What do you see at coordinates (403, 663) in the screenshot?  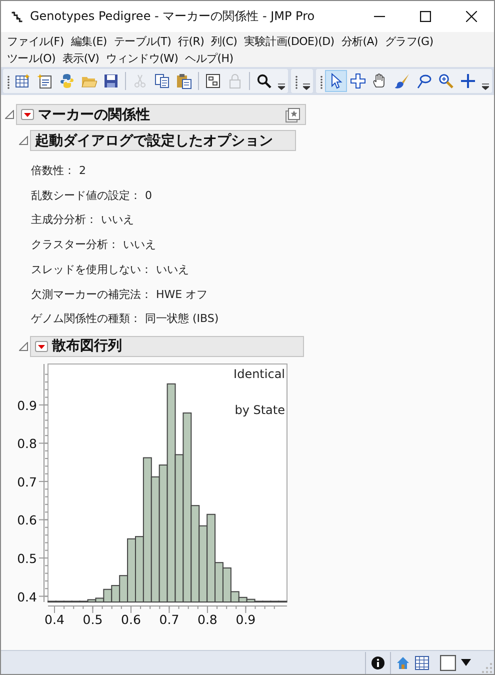 I see `home-icon` at bounding box center [403, 663].